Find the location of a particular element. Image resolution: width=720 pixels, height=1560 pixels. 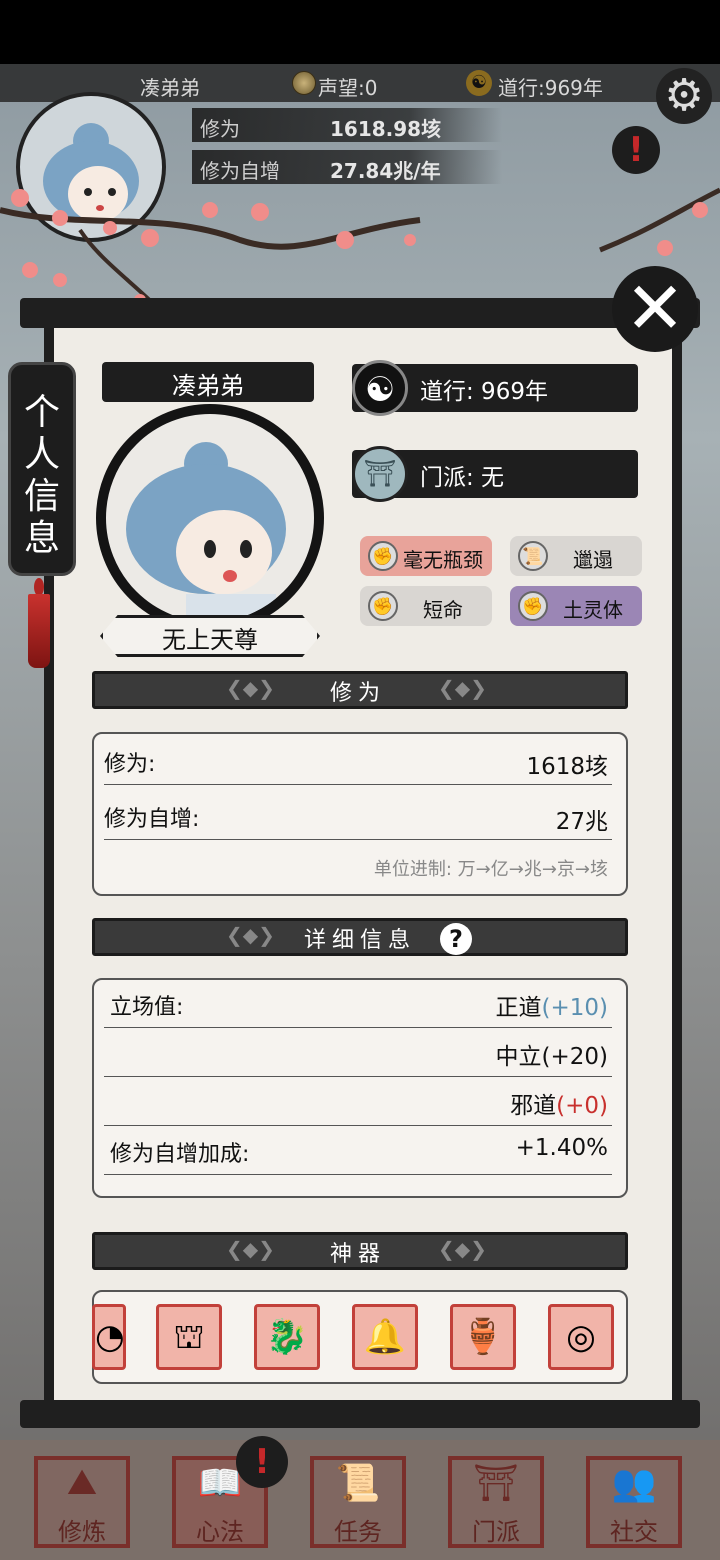

reputation-value: 声望:0 is located at coordinates (348, 88).